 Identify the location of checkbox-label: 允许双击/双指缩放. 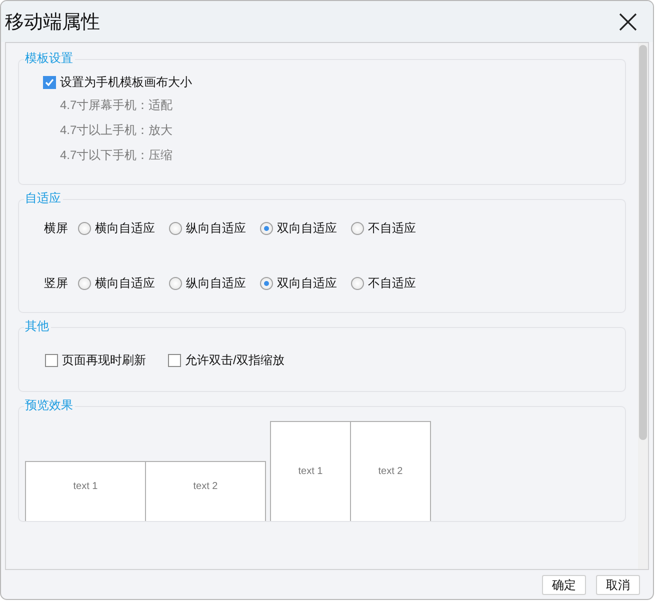
(234, 360).